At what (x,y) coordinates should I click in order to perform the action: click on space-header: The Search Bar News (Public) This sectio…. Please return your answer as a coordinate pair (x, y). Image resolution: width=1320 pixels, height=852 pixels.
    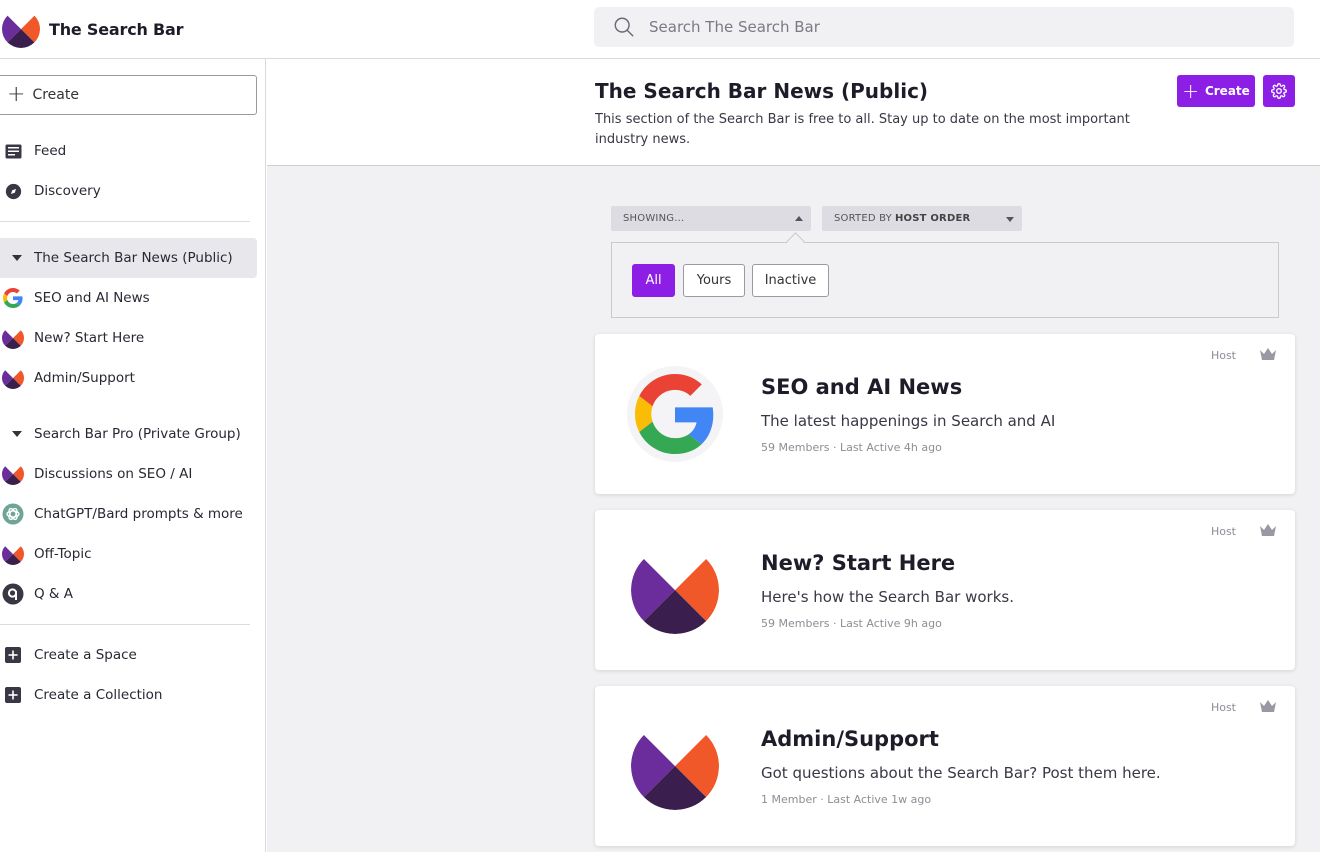
    Looking at the image, I should click on (793, 112).